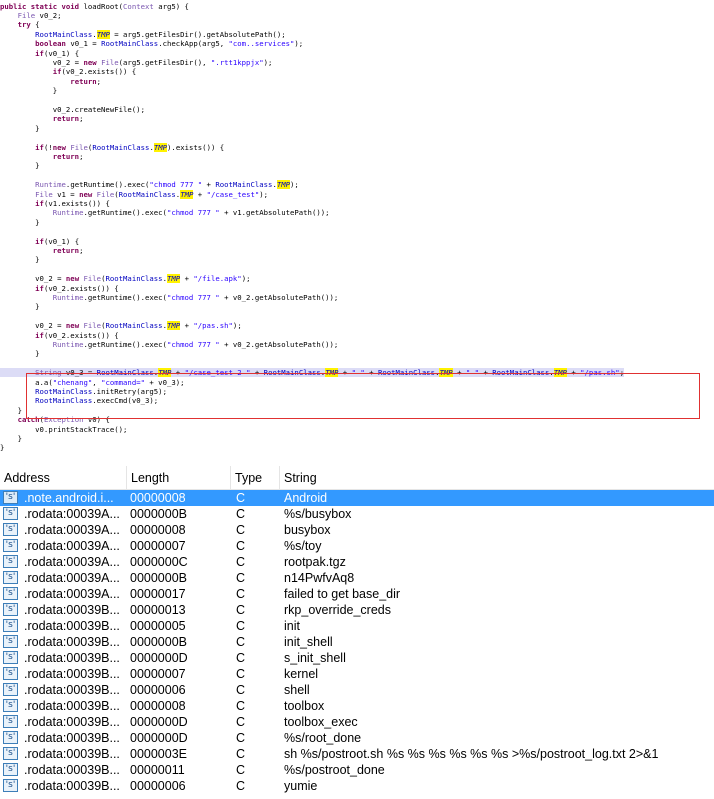 This screenshot has height=799, width=714. Describe the element at coordinates (301, 786) in the screenshot. I see `cell-string: yumie` at that location.